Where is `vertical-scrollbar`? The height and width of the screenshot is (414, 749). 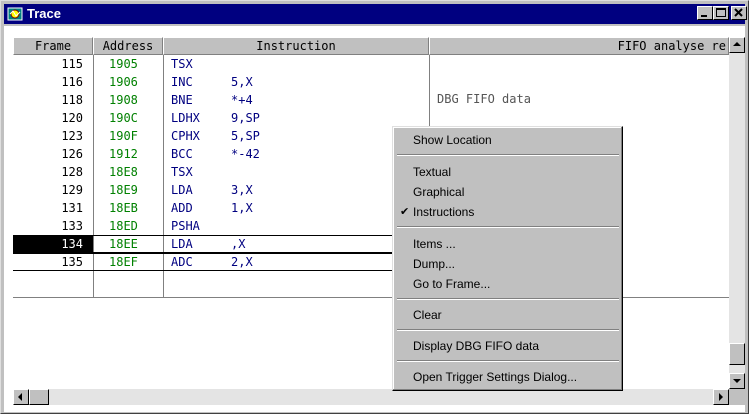
vertical-scrollbar is located at coordinates (737, 213).